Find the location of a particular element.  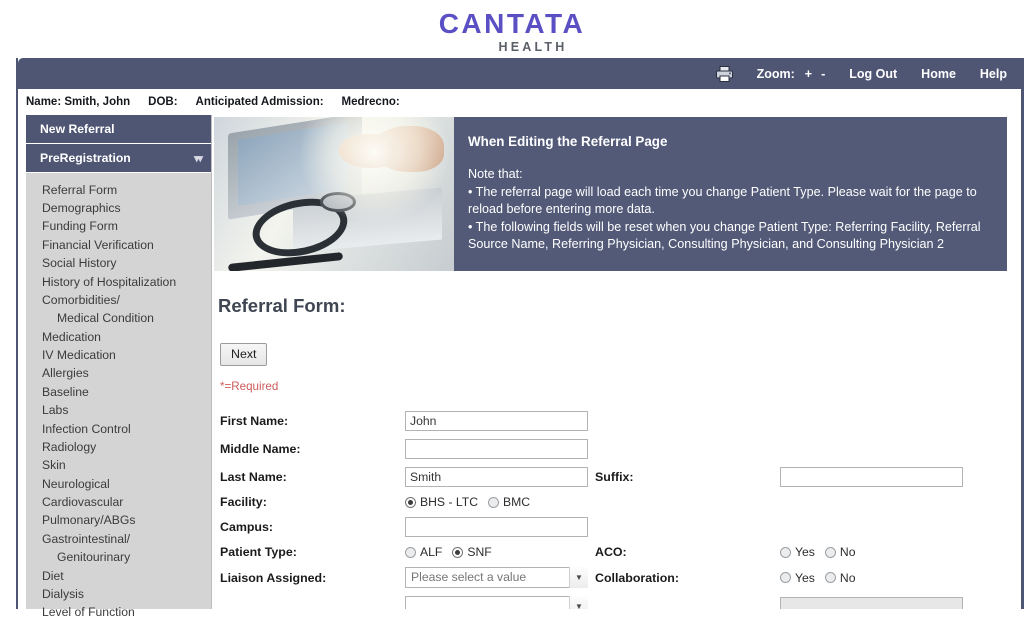

facility-option-bmc: BMC is located at coordinates (509, 502).